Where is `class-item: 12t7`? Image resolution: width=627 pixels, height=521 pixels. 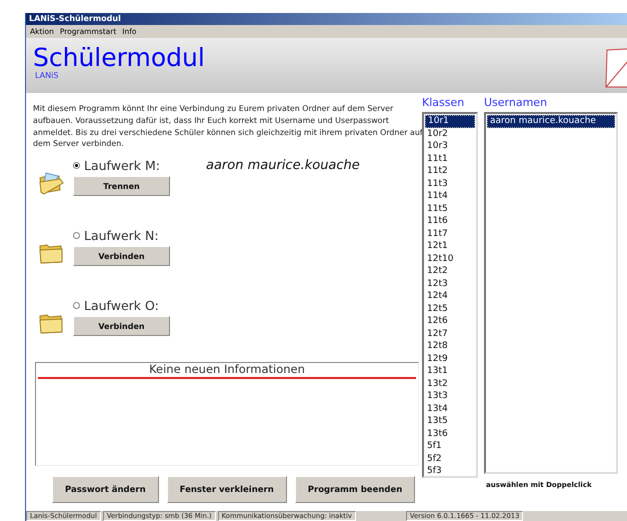 class-item: 12t7 is located at coordinates (450, 334).